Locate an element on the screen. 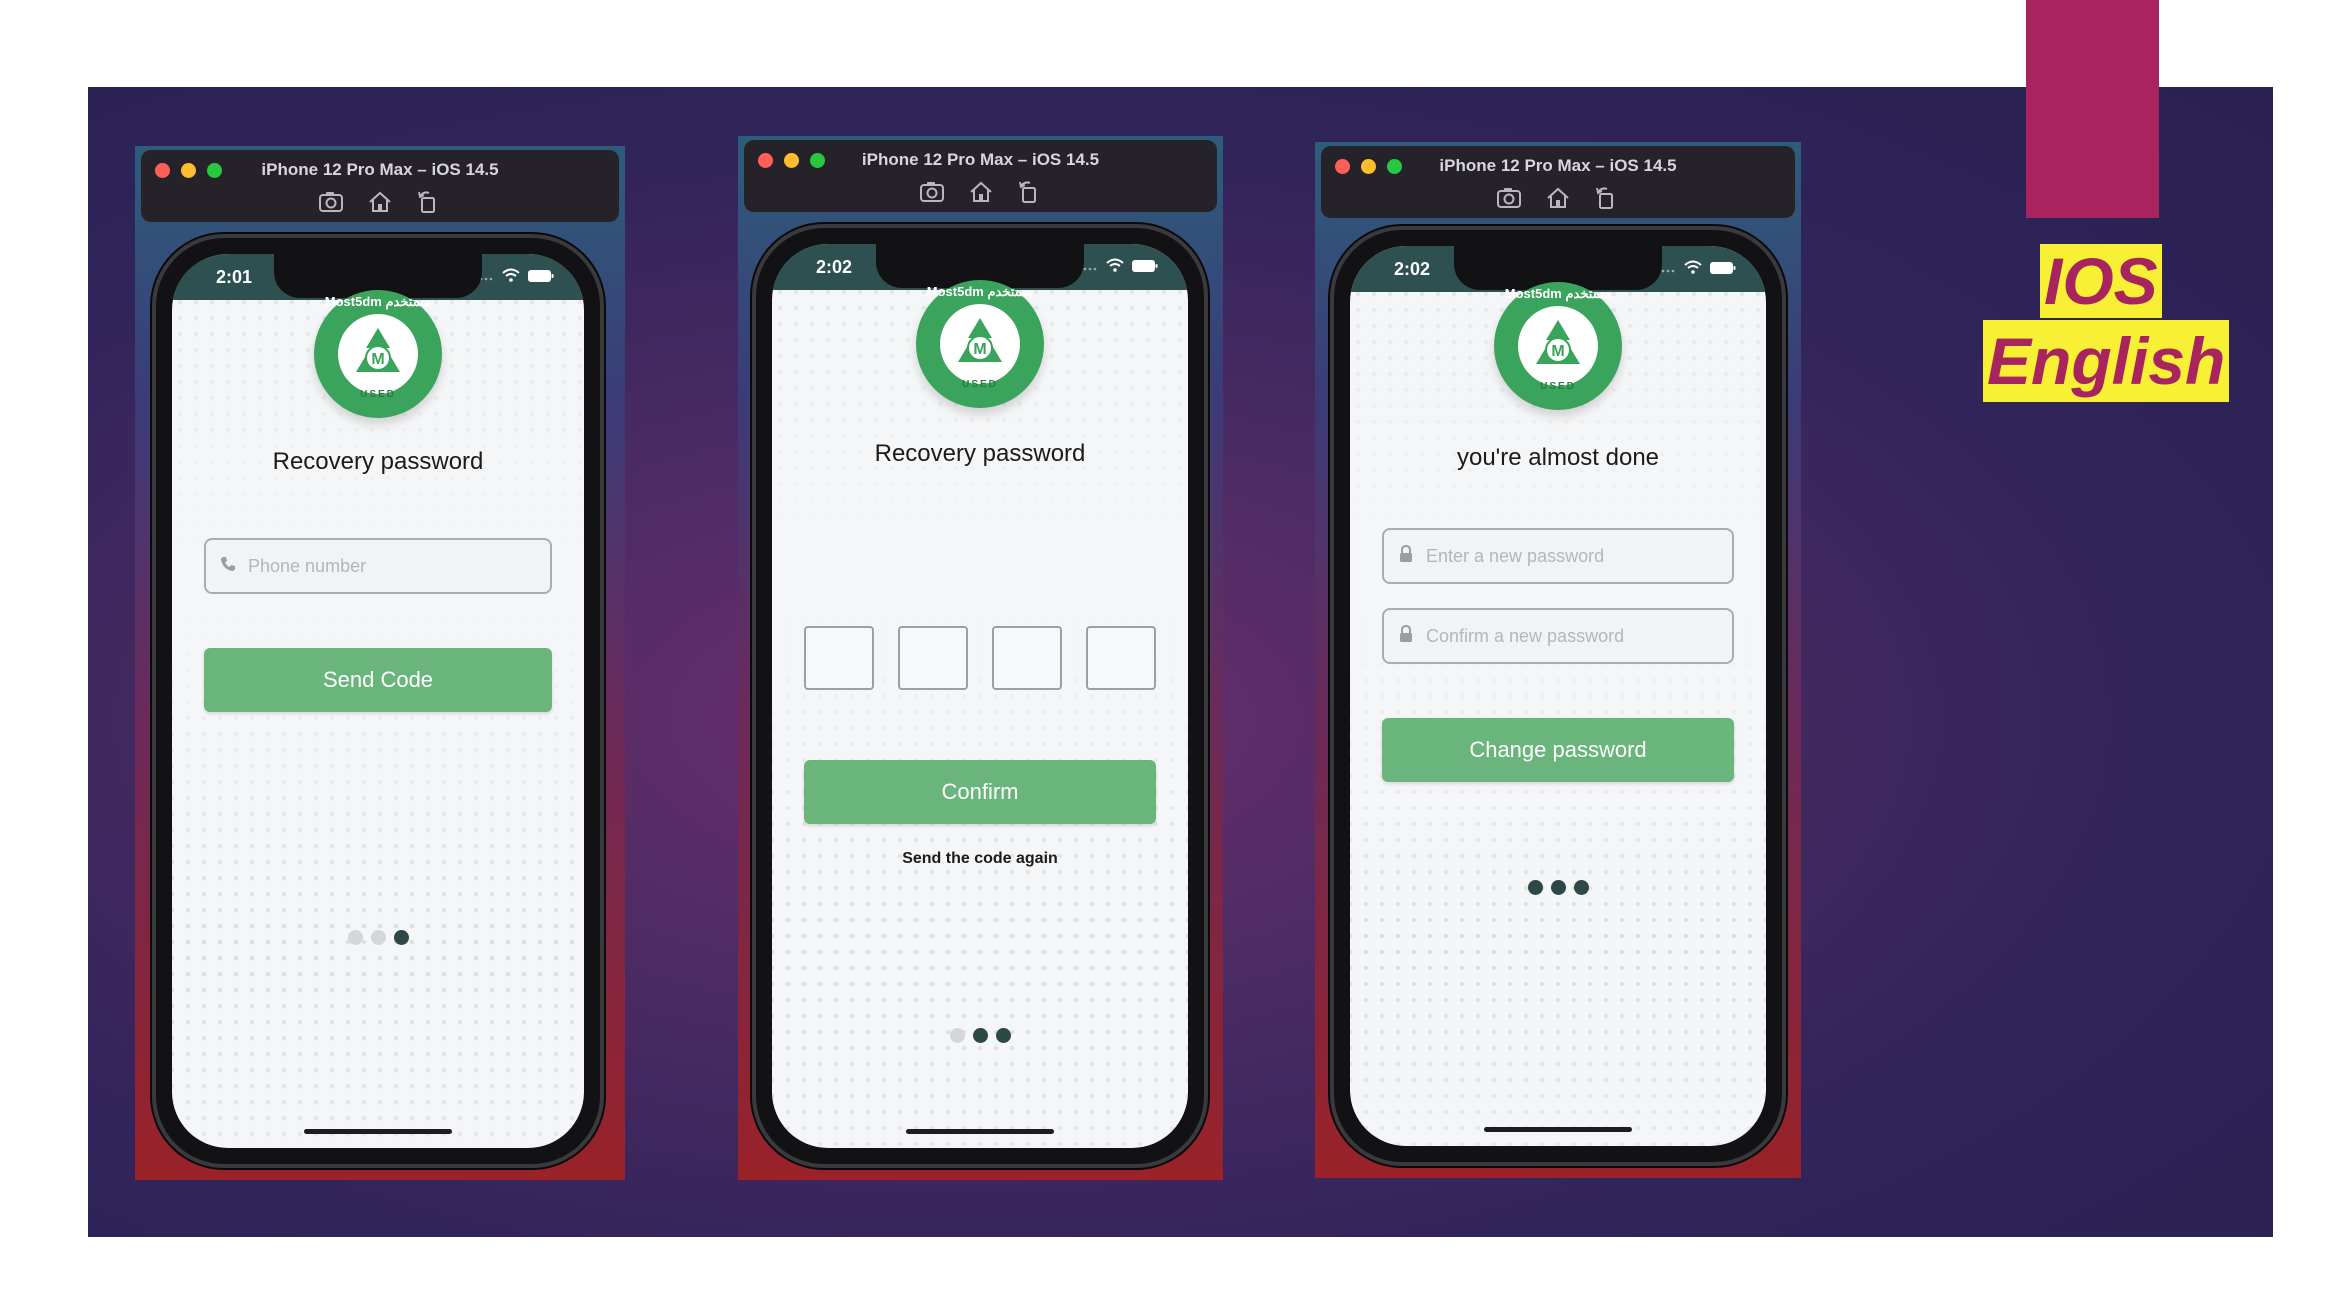  phone-number-placeholder: Phone number is located at coordinates (307, 565).